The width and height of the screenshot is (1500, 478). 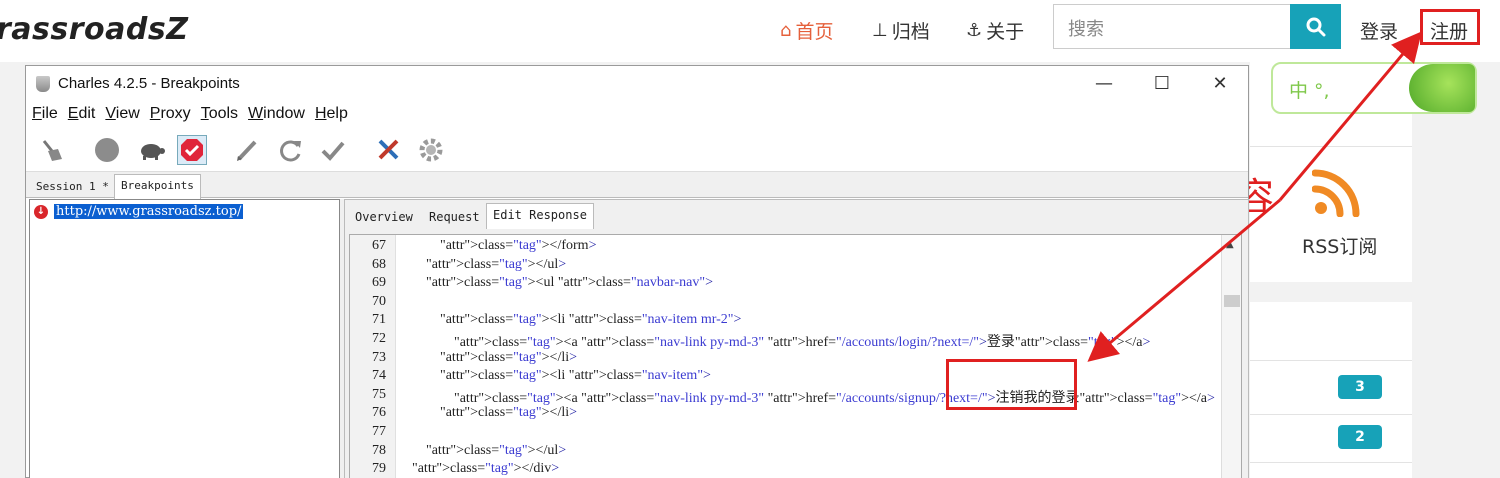 I want to click on menu-view: View, so click(x=122, y=114).